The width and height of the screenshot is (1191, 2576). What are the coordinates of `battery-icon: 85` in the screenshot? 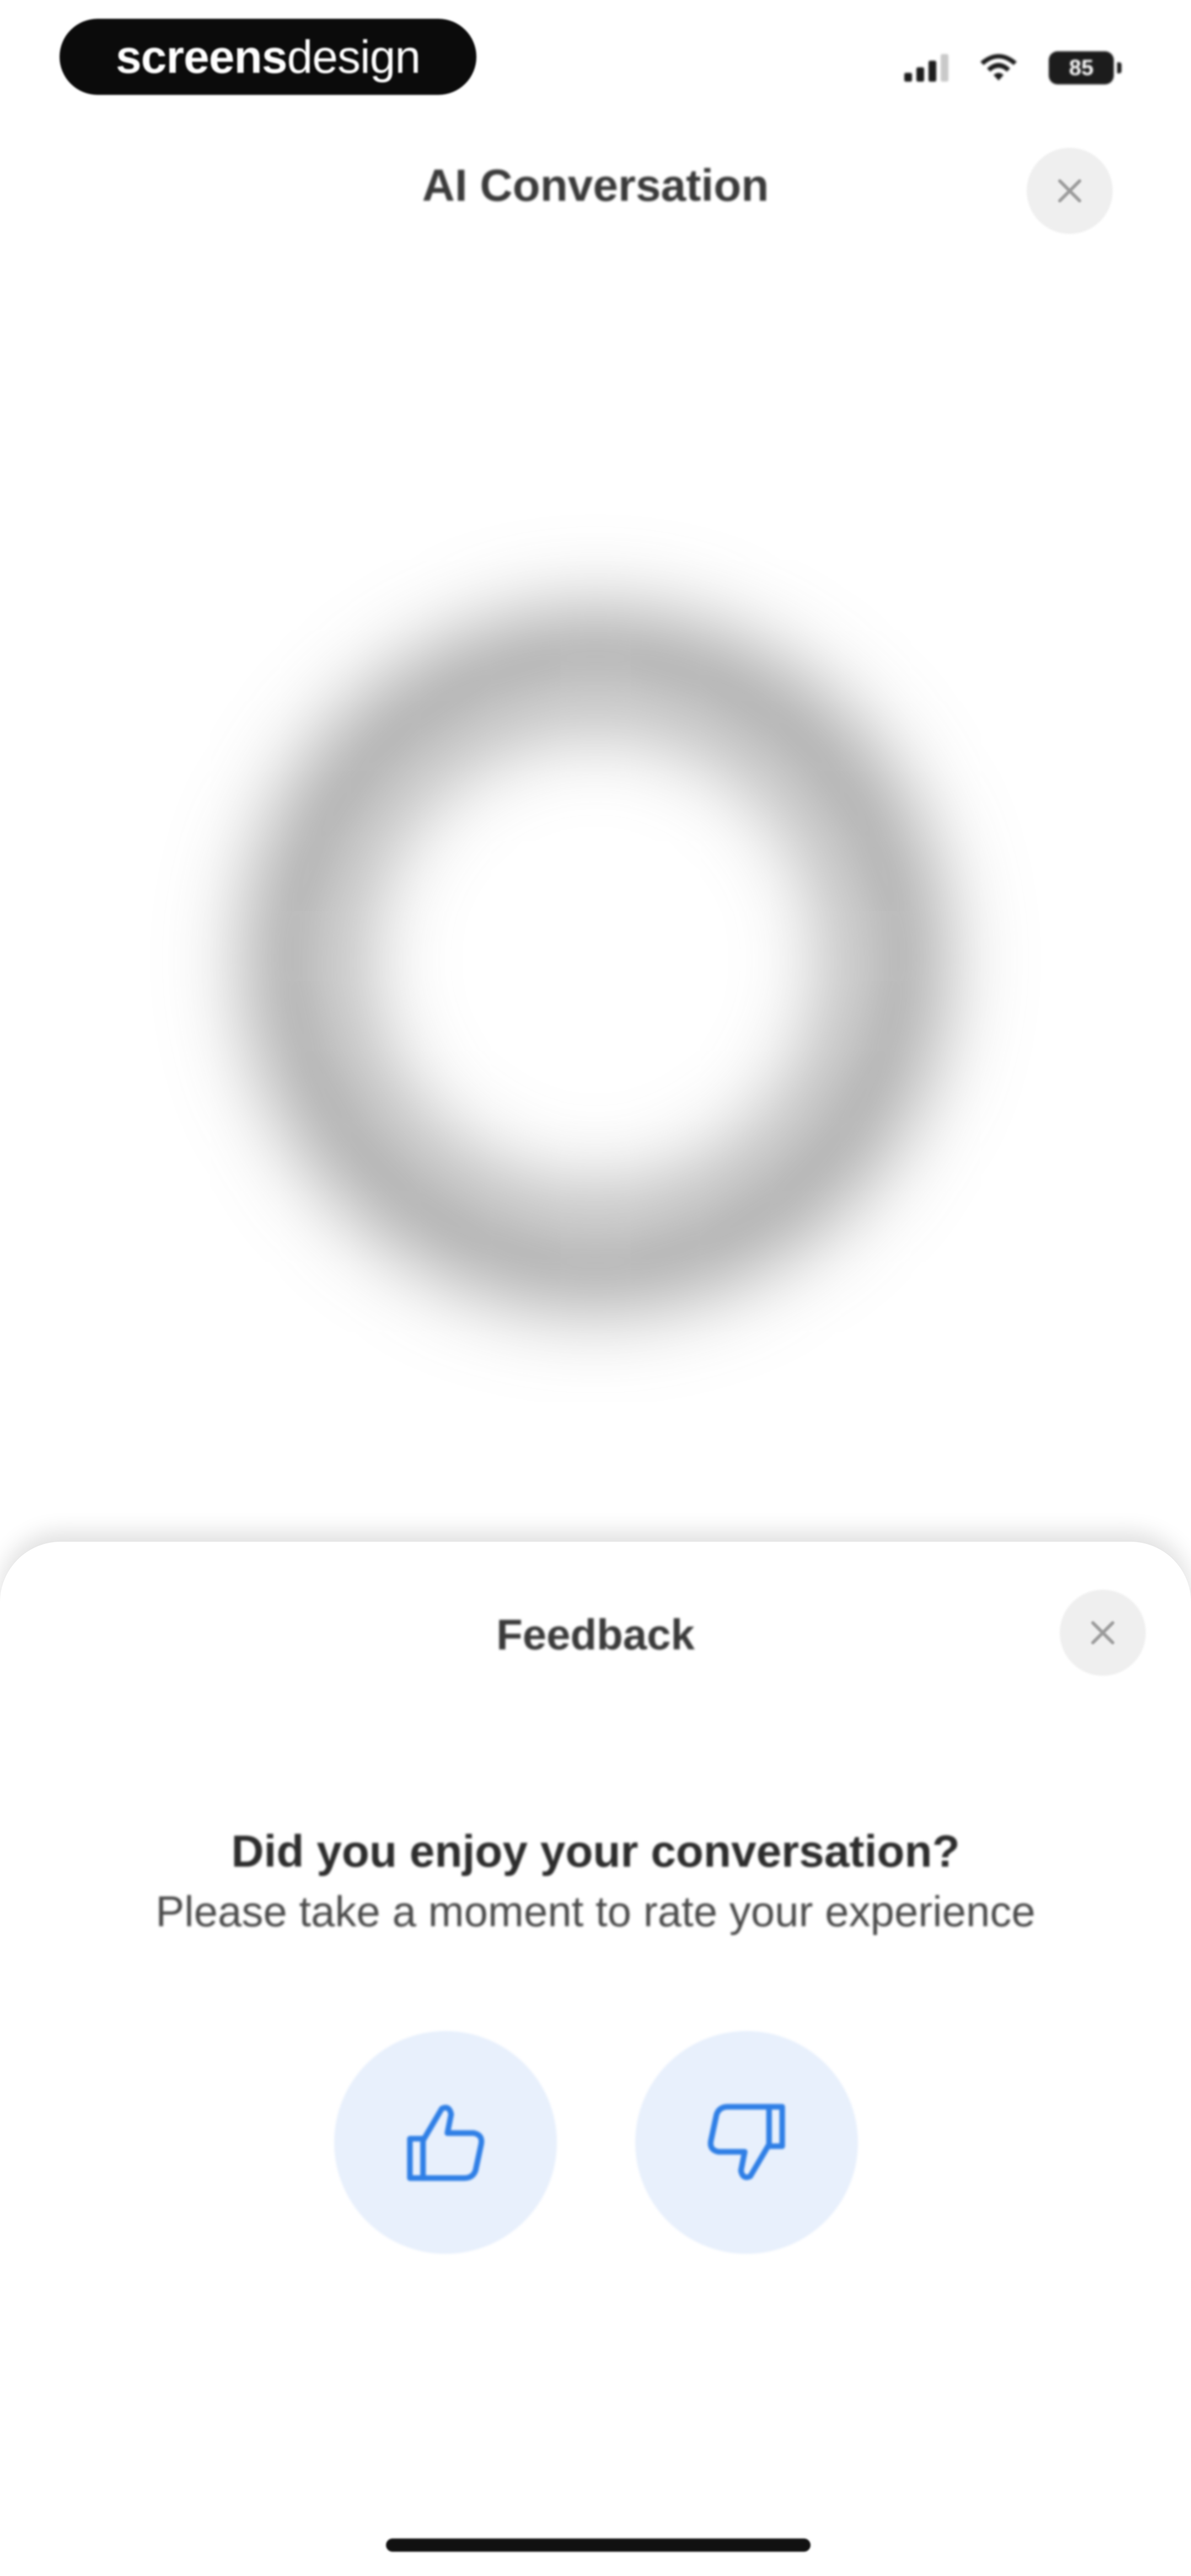 It's located at (1085, 67).